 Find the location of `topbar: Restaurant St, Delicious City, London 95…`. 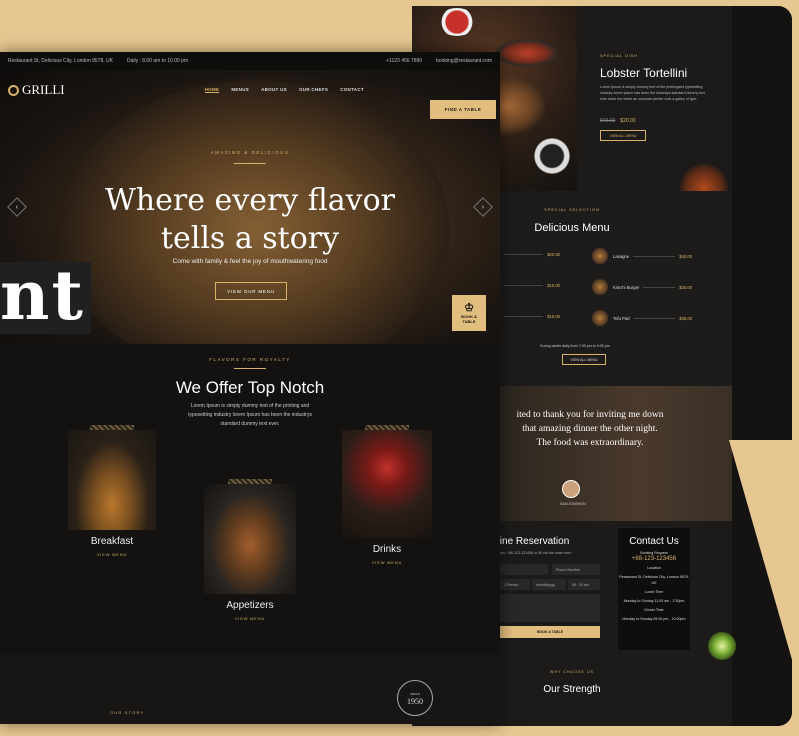

topbar: Restaurant St, Delicious City, London 95… is located at coordinates (250, 61).